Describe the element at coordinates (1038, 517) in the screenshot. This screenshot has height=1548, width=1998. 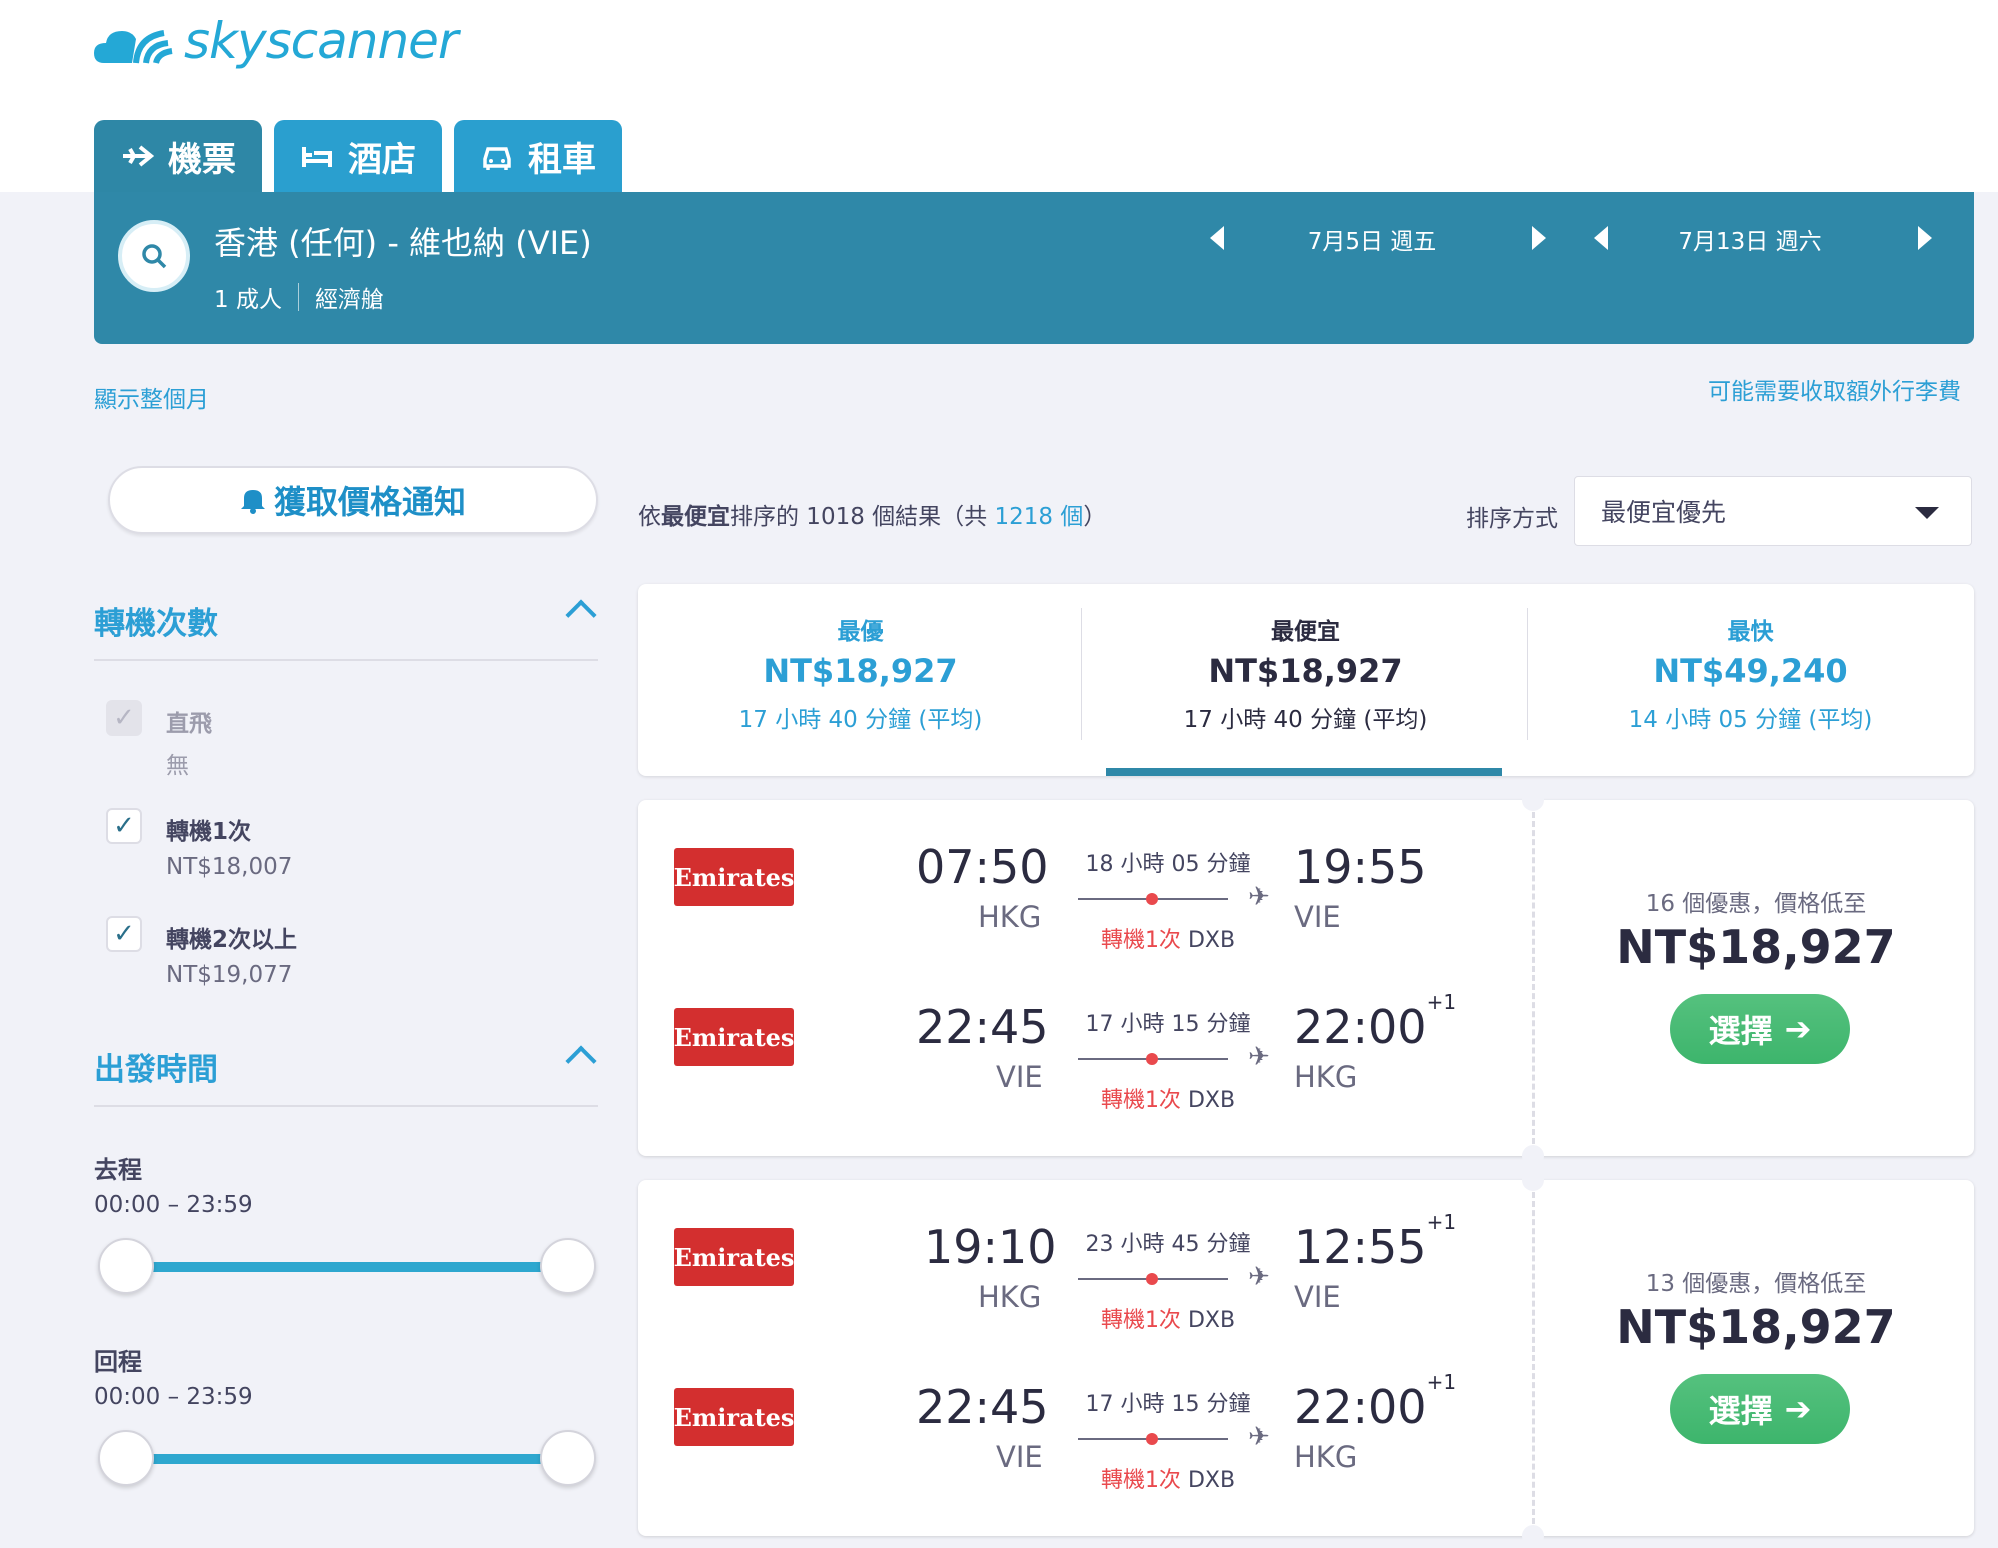
I see `results-total: 1218 個` at that location.